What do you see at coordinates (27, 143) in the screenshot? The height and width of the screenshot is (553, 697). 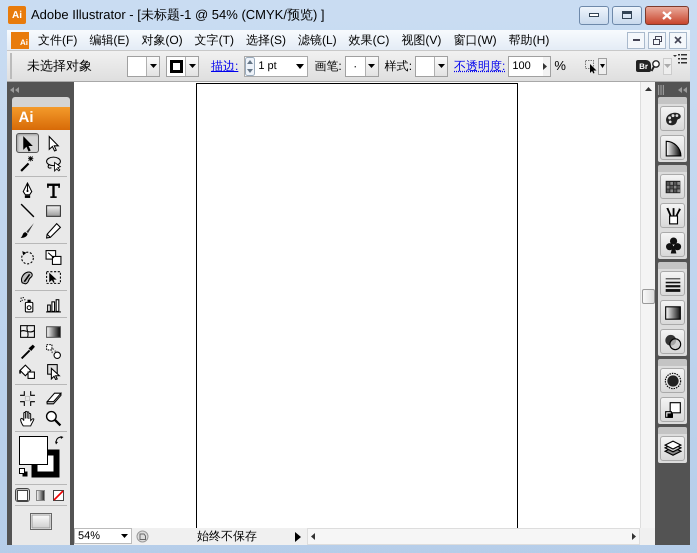 I see `tool-button` at bounding box center [27, 143].